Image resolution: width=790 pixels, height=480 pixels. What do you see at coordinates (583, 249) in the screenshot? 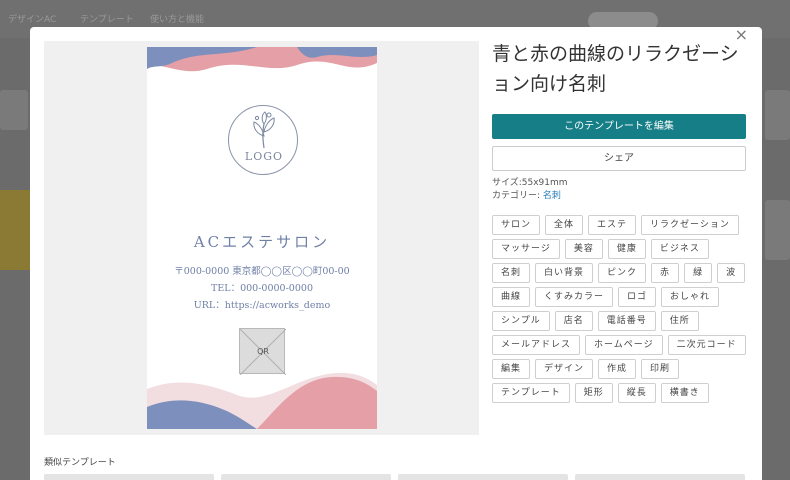
I see `tag-item: 美容` at bounding box center [583, 249].